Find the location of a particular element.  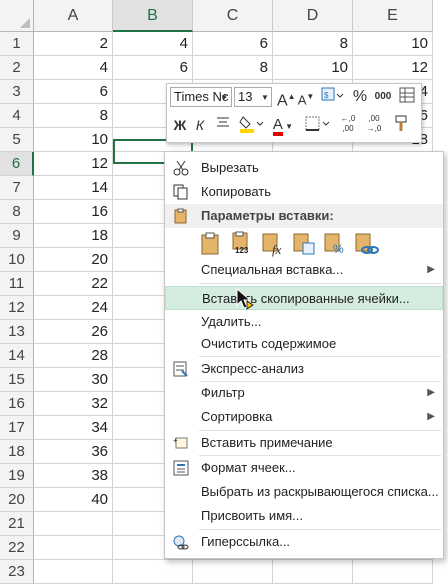

cell-a7: 14 is located at coordinates (73, 188).